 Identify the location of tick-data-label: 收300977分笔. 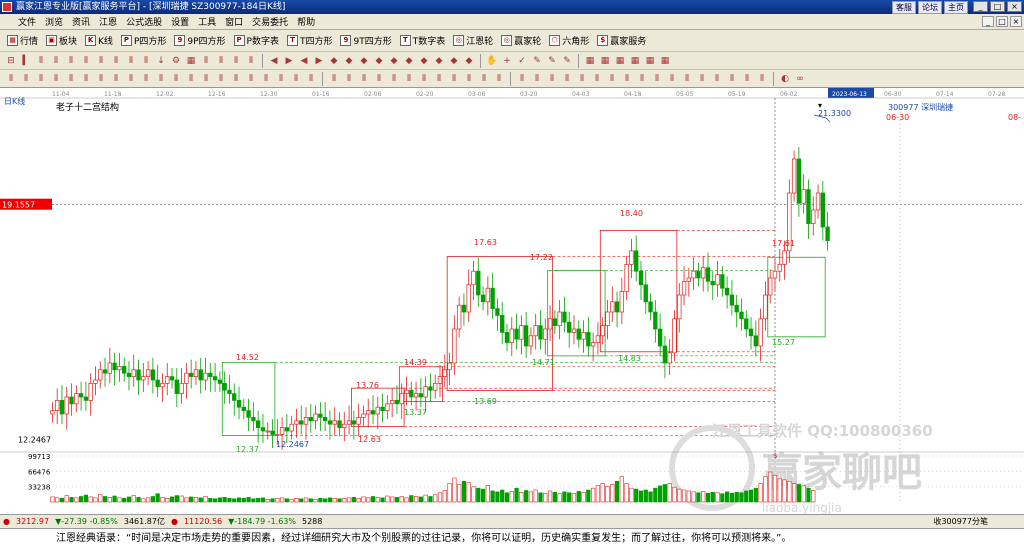
(960, 521).